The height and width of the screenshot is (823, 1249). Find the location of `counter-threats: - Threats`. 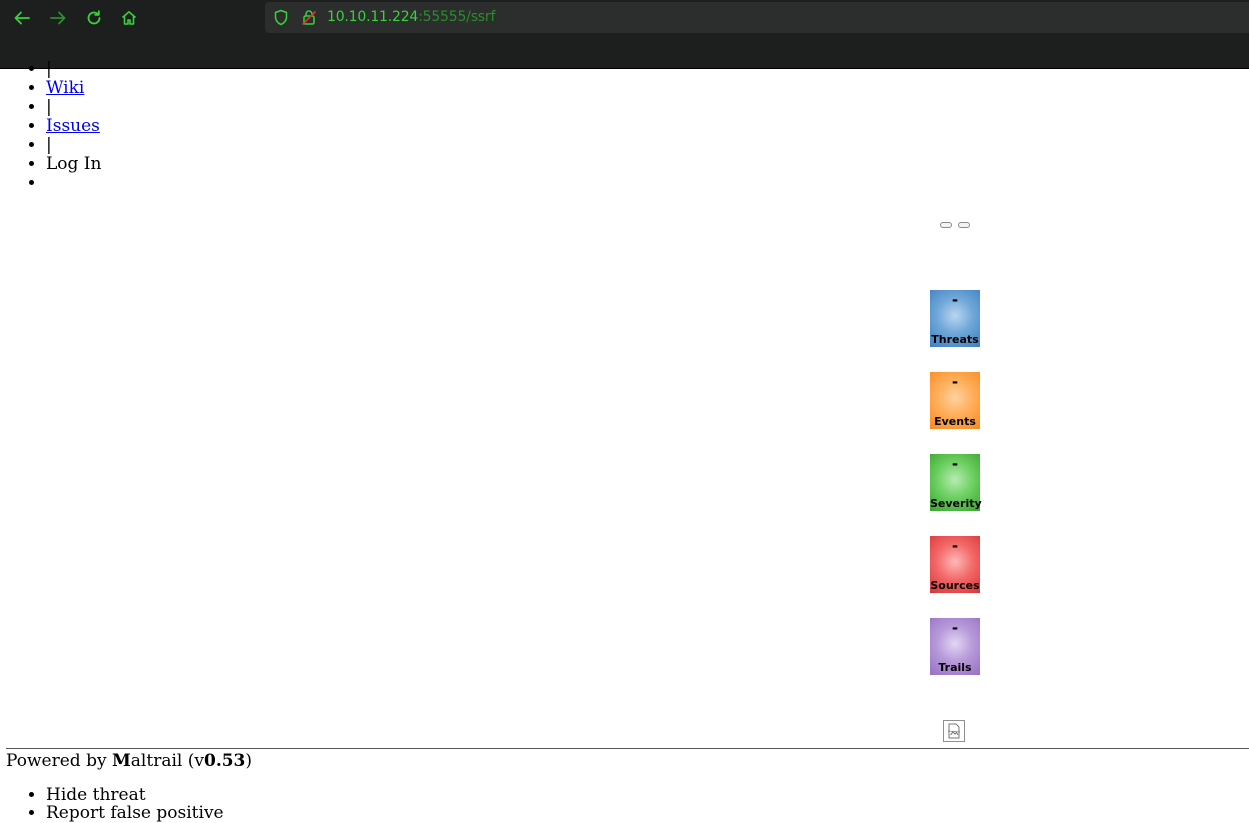

counter-threats: - Threats is located at coordinates (955, 318).